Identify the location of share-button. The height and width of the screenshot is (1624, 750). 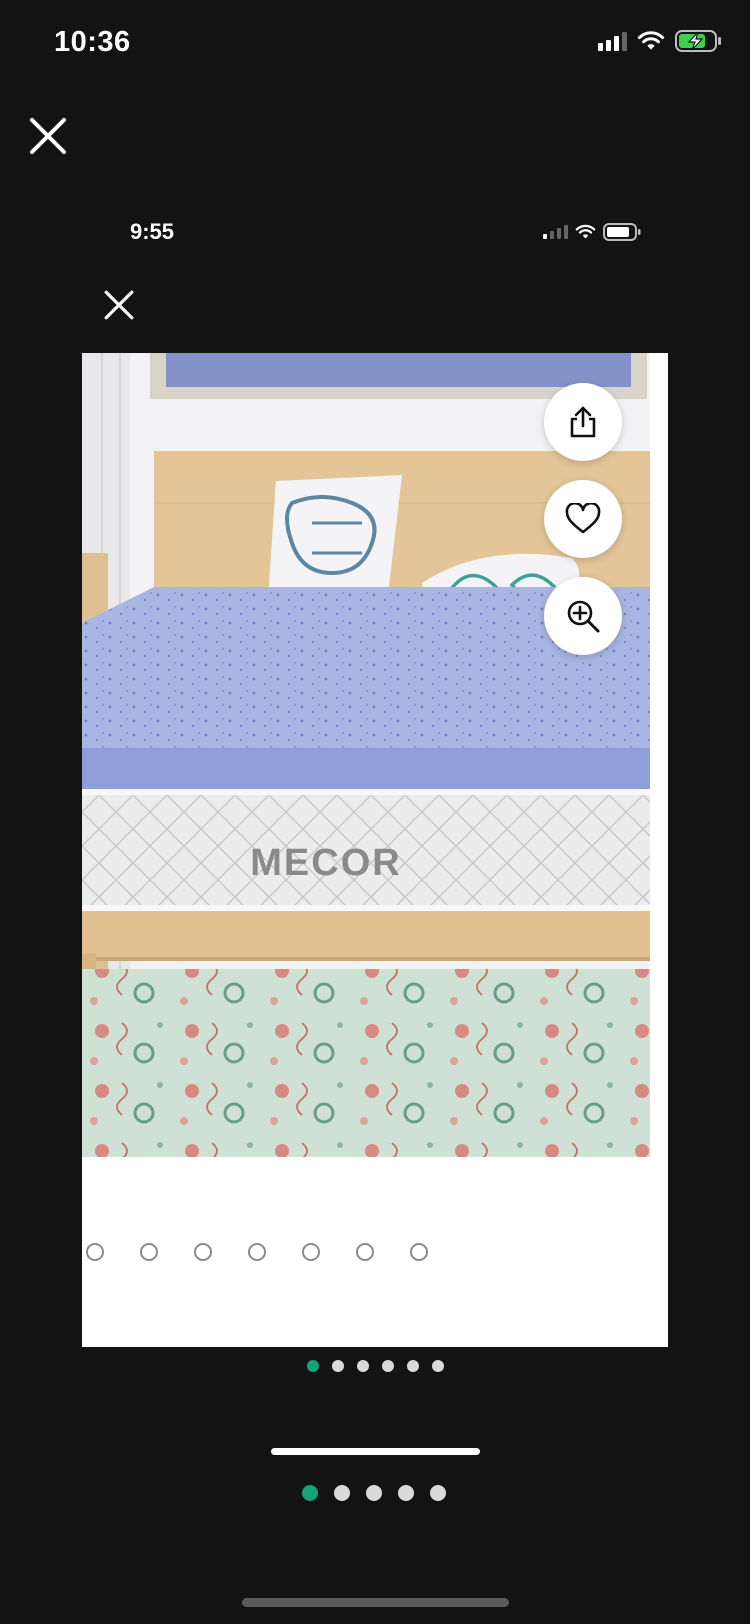
(583, 422).